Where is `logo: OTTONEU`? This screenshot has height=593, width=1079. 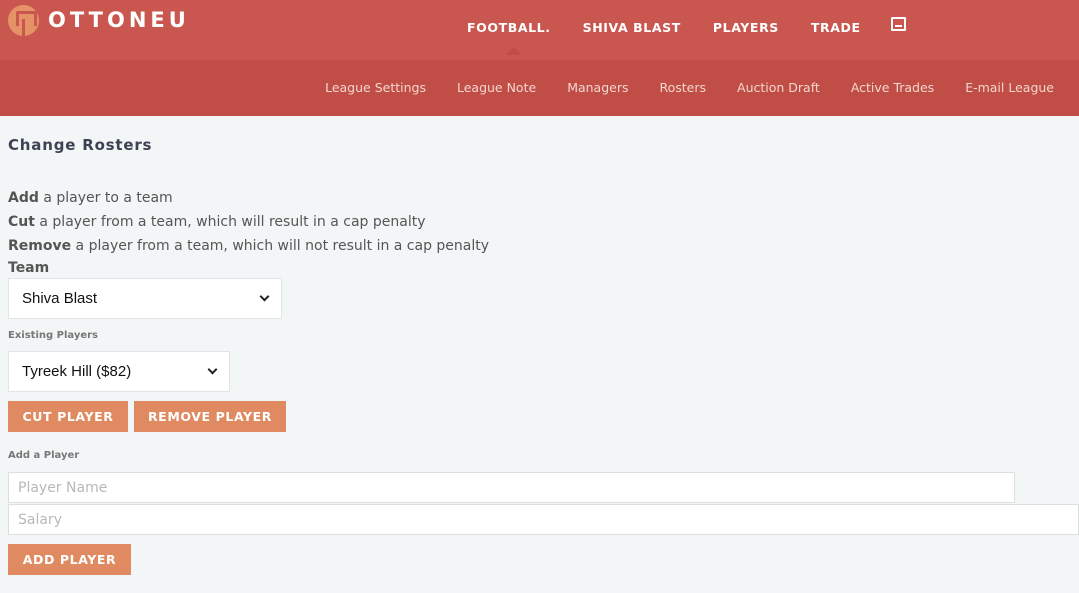 logo: OTTONEU is located at coordinates (99, 20).